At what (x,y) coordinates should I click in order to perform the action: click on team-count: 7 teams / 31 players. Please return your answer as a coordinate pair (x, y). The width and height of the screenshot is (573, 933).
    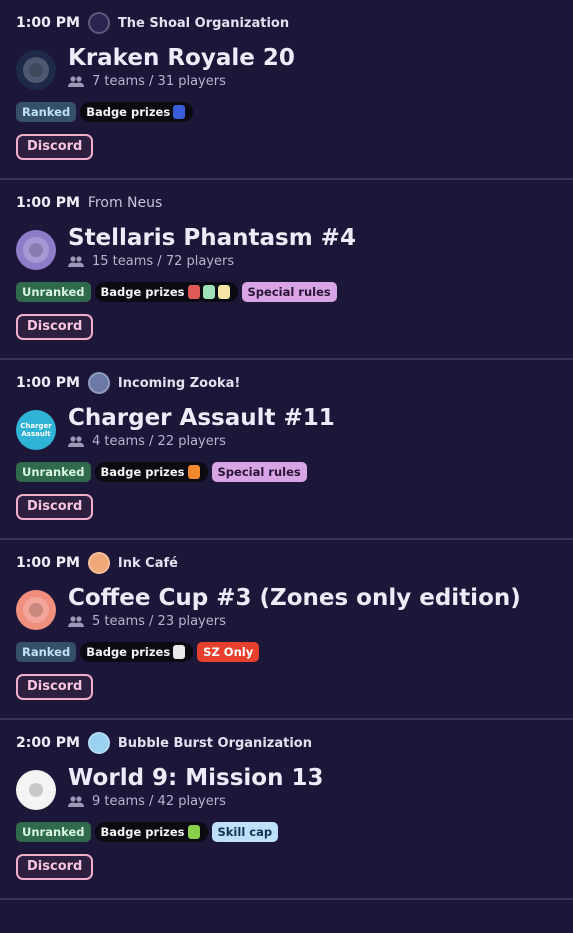
    Looking at the image, I should click on (181, 81).